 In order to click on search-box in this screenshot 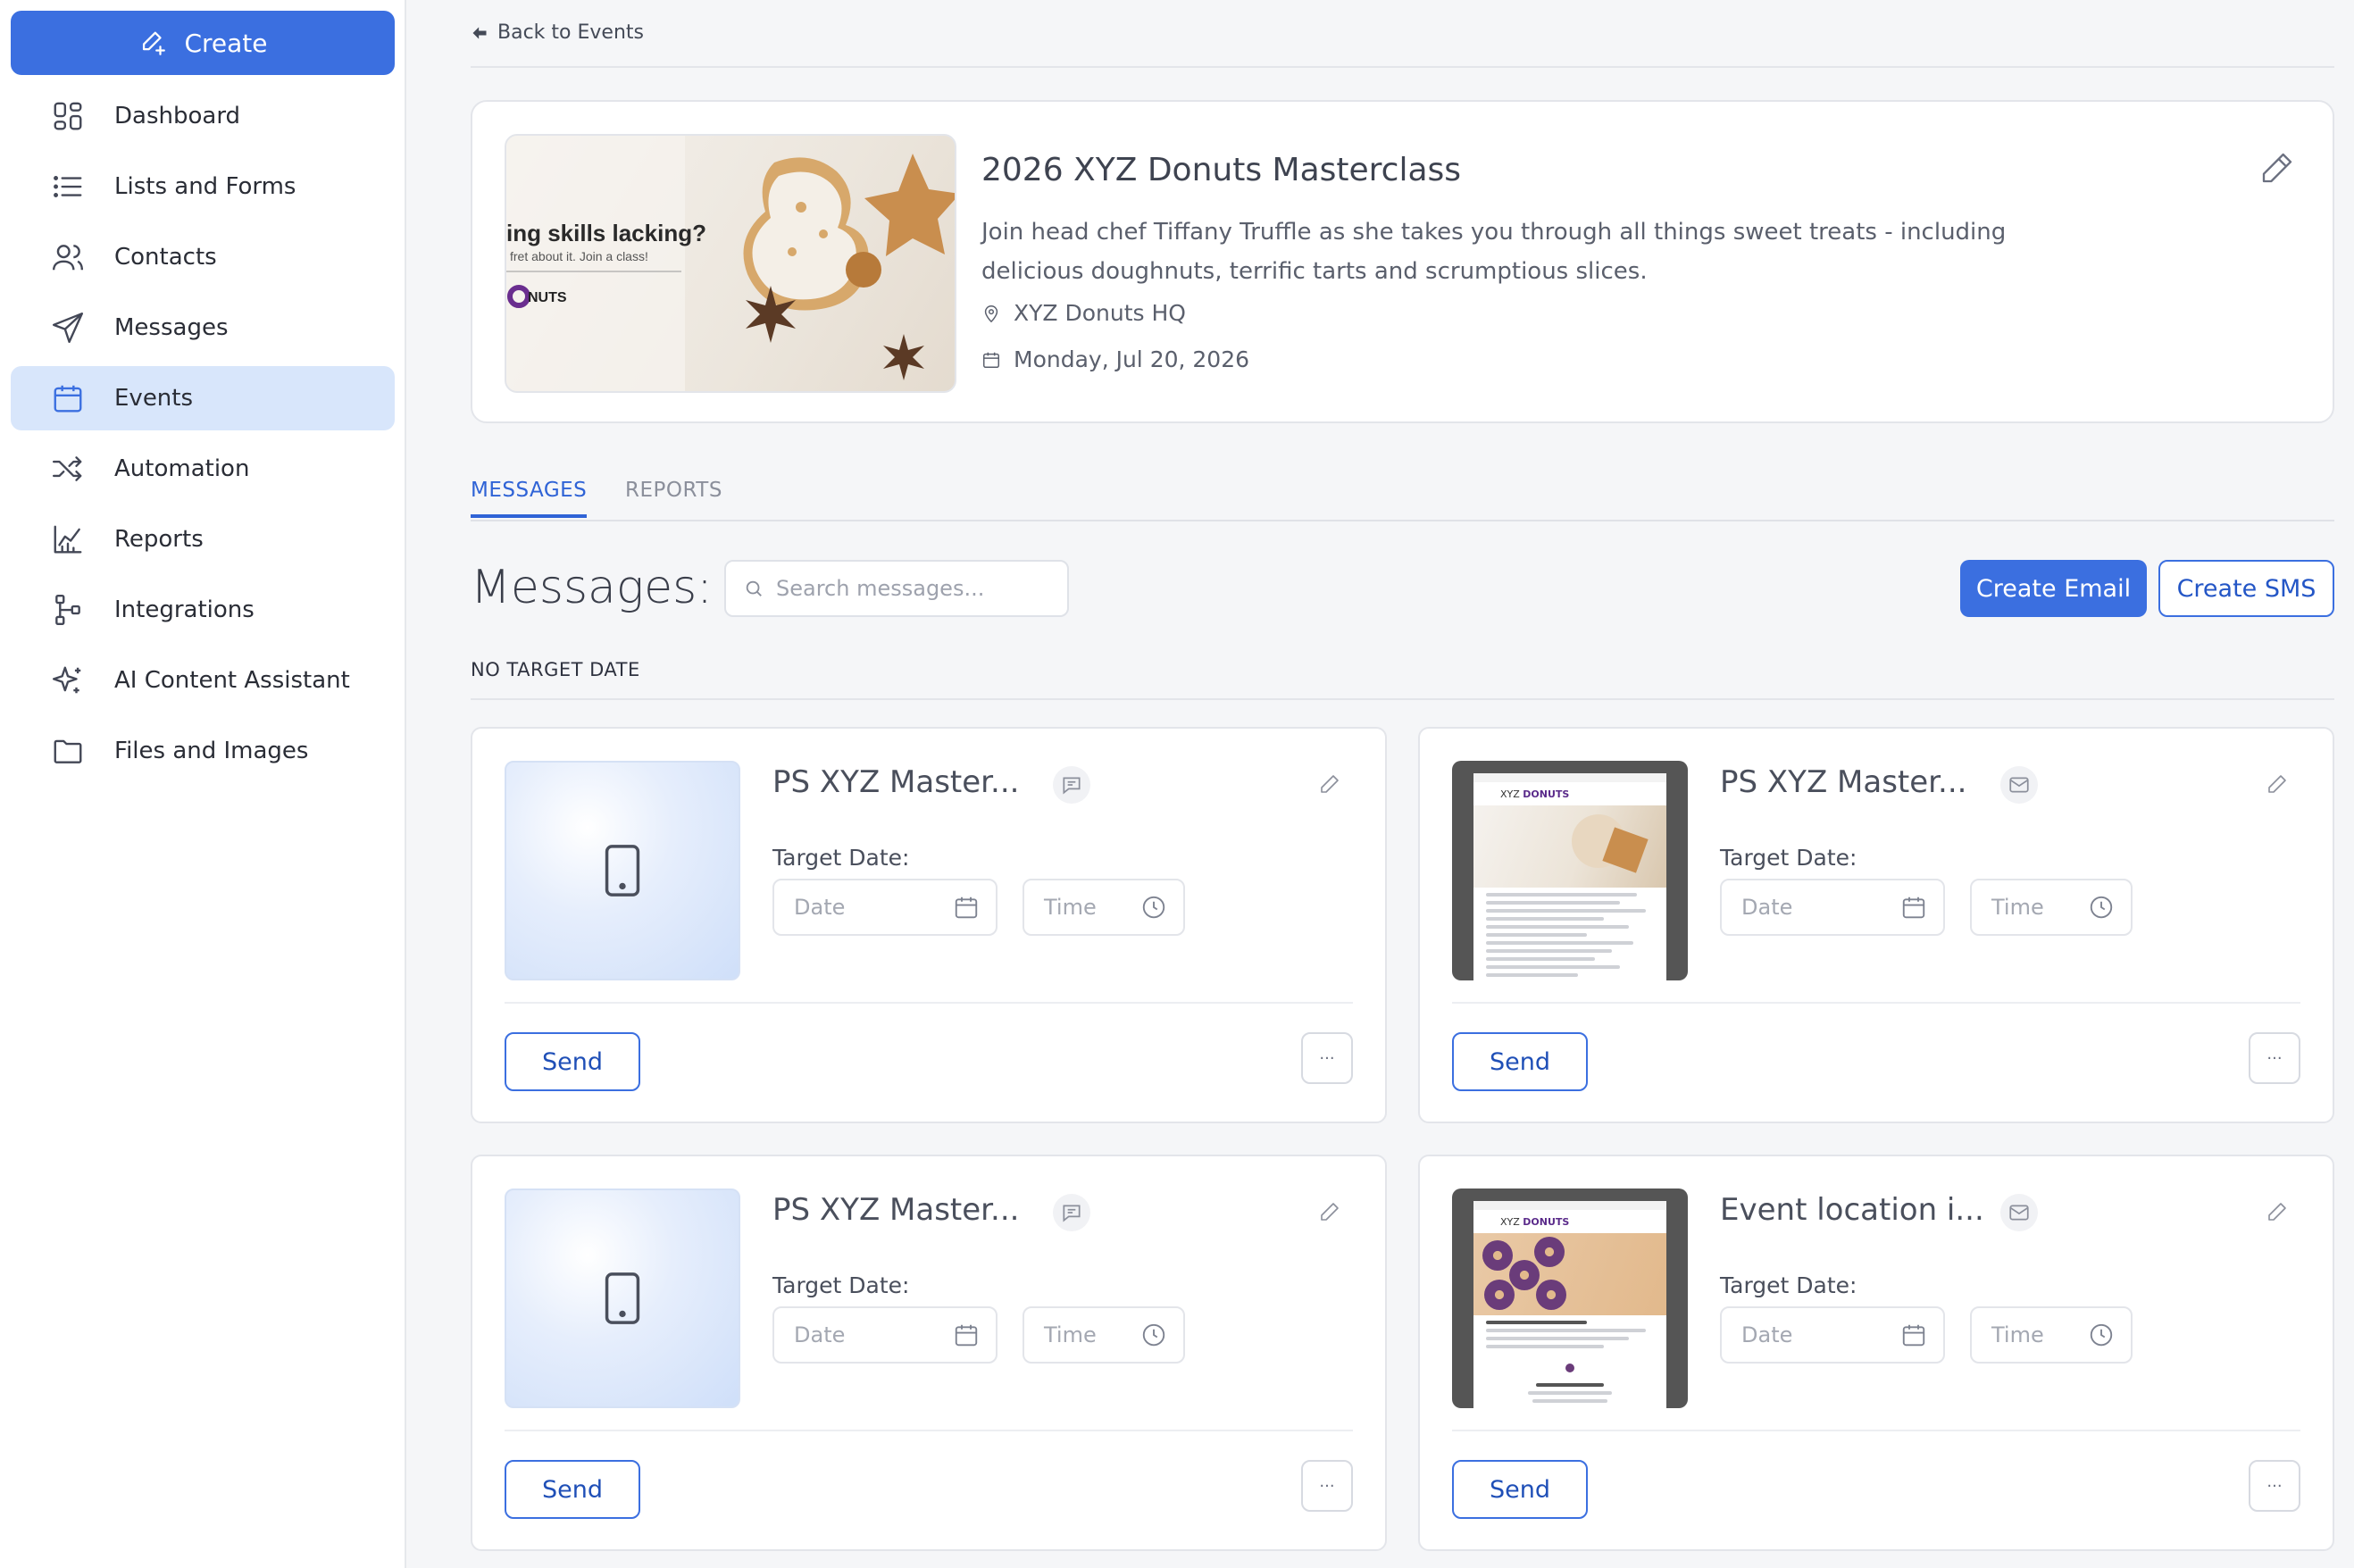, I will do `click(897, 589)`.